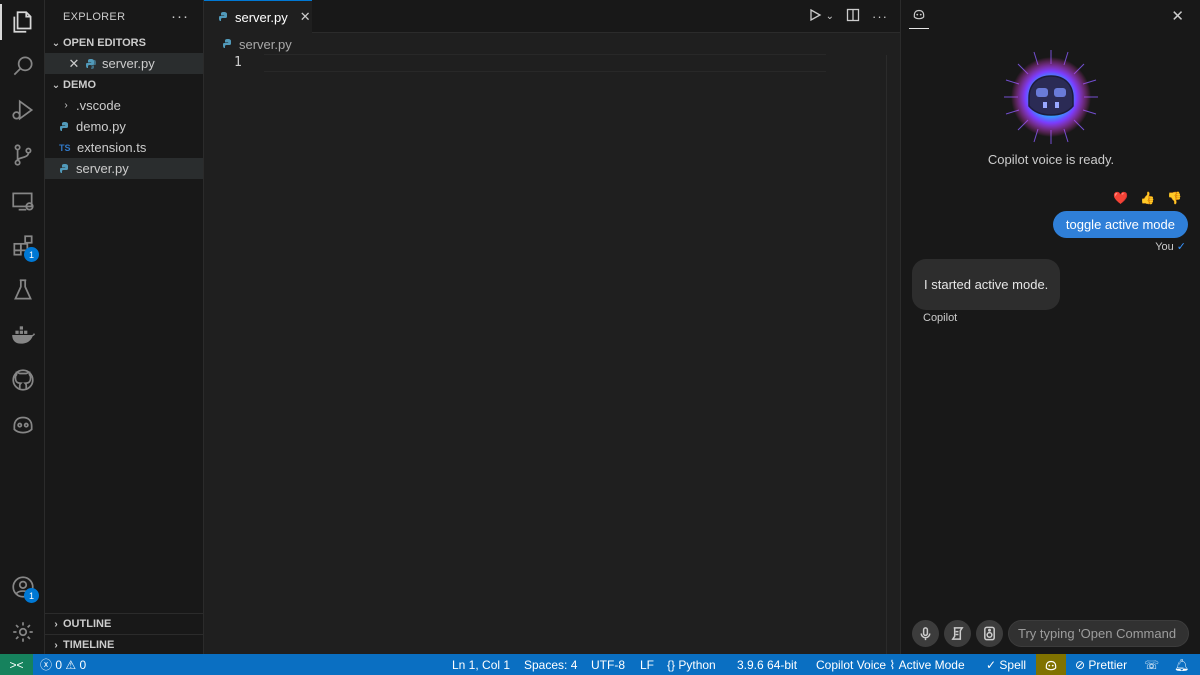 Image resolution: width=1200 pixels, height=675 pixels. Describe the element at coordinates (931, 664) in the screenshot. I see `active-mode-label: Active Mode` at that location.